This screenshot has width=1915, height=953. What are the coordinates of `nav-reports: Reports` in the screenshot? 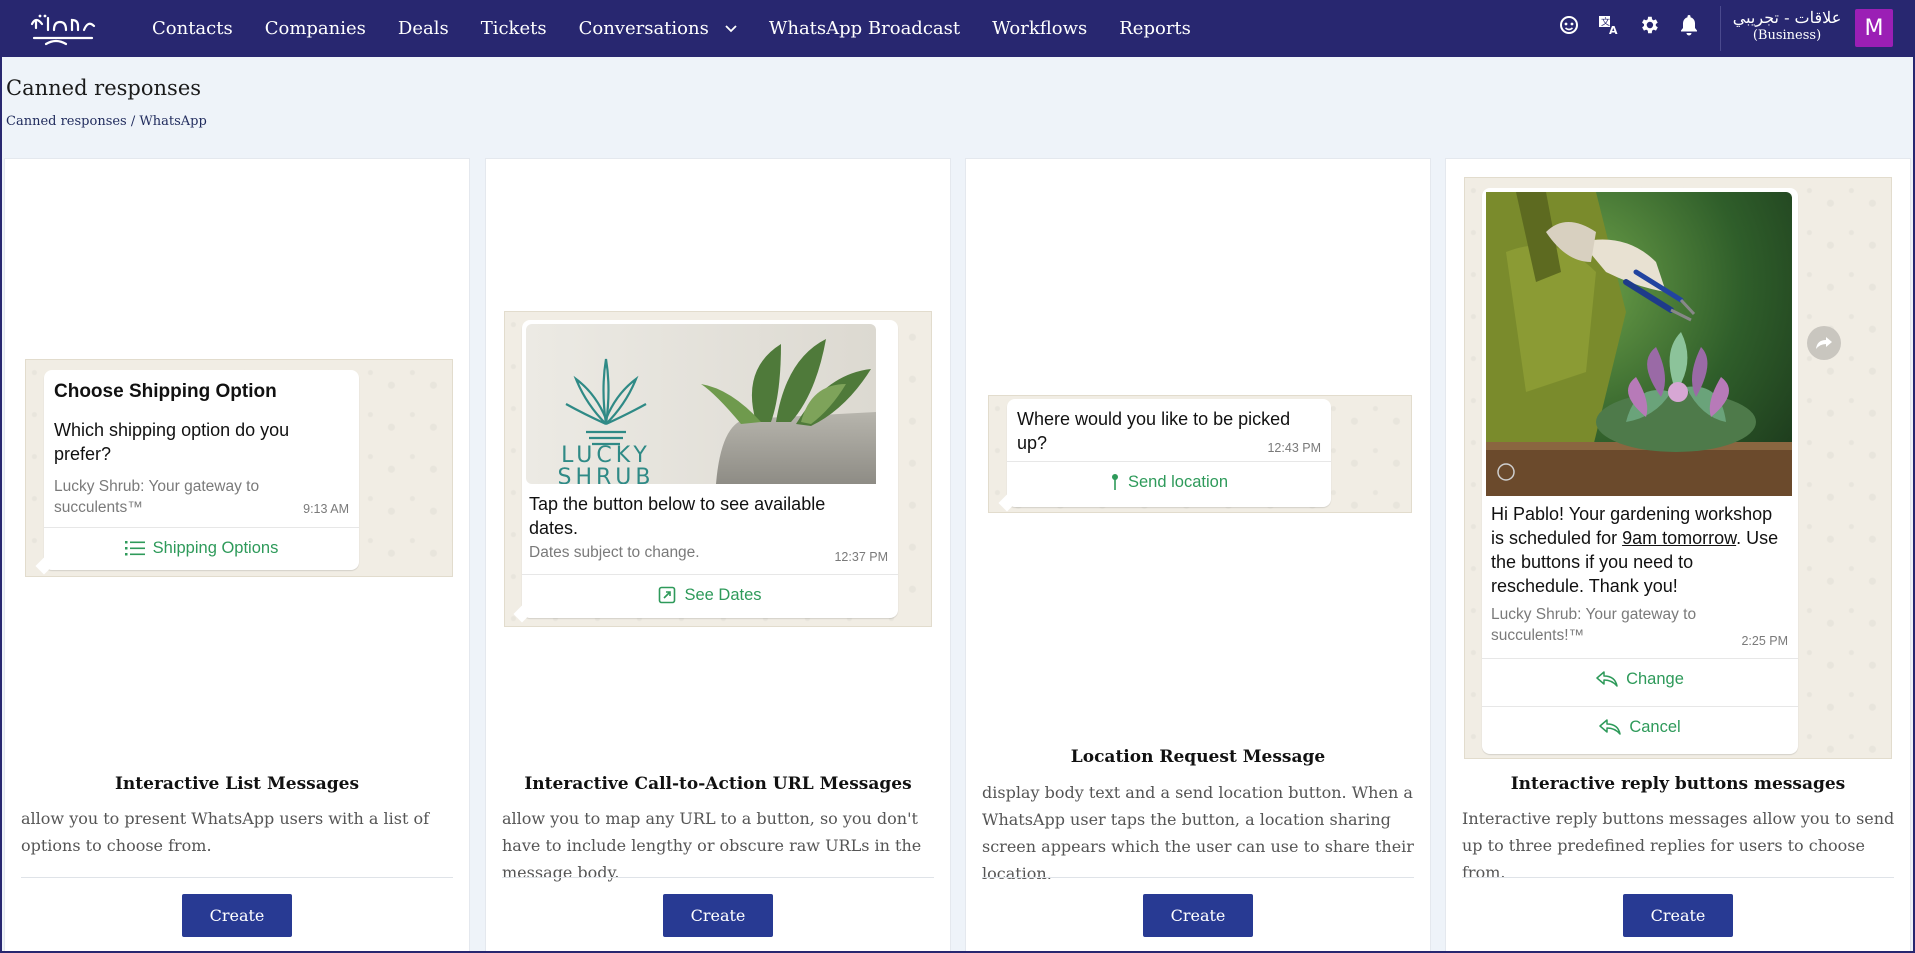 It's located at (1155, 28).